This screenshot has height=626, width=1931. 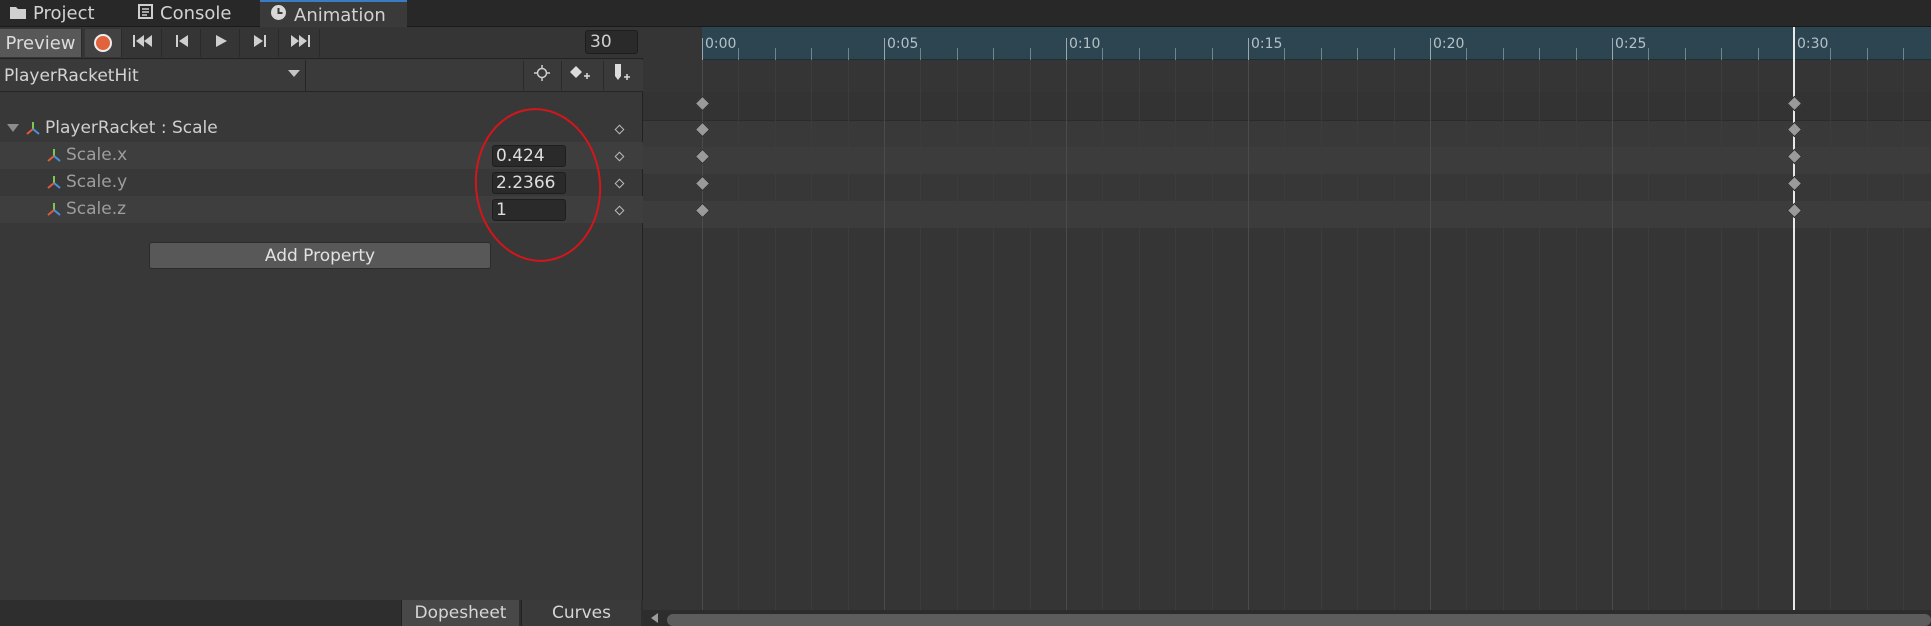 What do you see at coordinates (1631, 44) in the screenshot?
I see `ruler-label: 0:25` at bounding box center [1631, 44].